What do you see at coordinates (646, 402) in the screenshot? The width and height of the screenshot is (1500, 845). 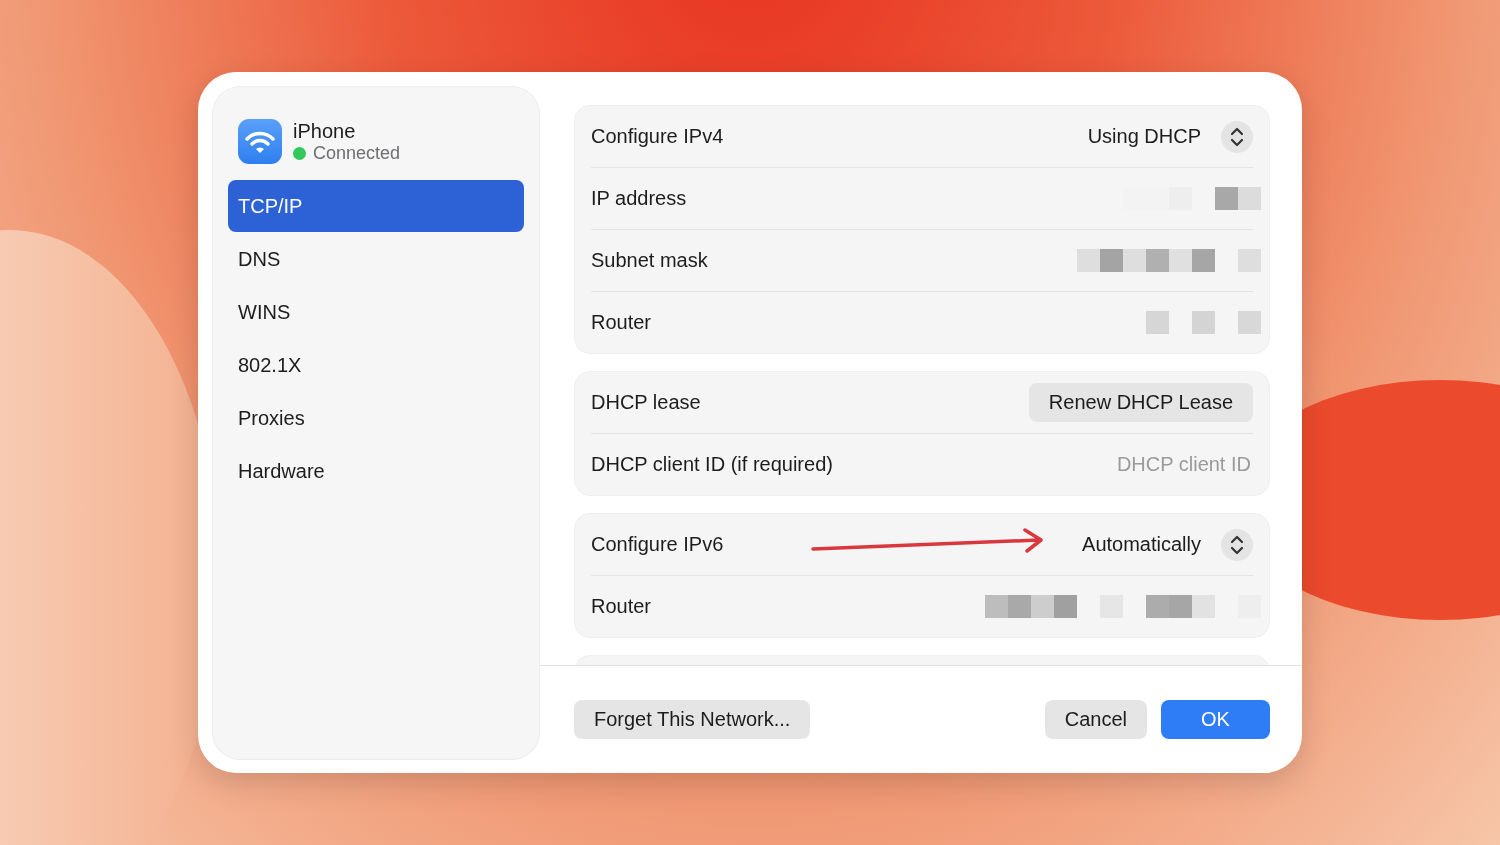 I see `setting-label: DHCP lease` at bounding box center [646, 402].